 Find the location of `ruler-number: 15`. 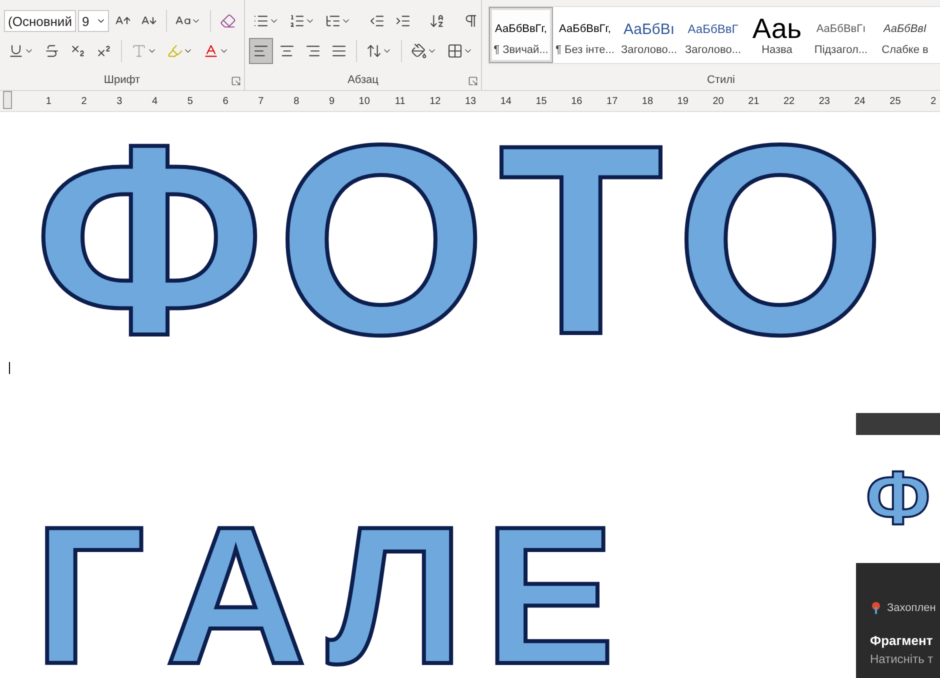

ruler-number: 15 is located at coordinates (540, 101).